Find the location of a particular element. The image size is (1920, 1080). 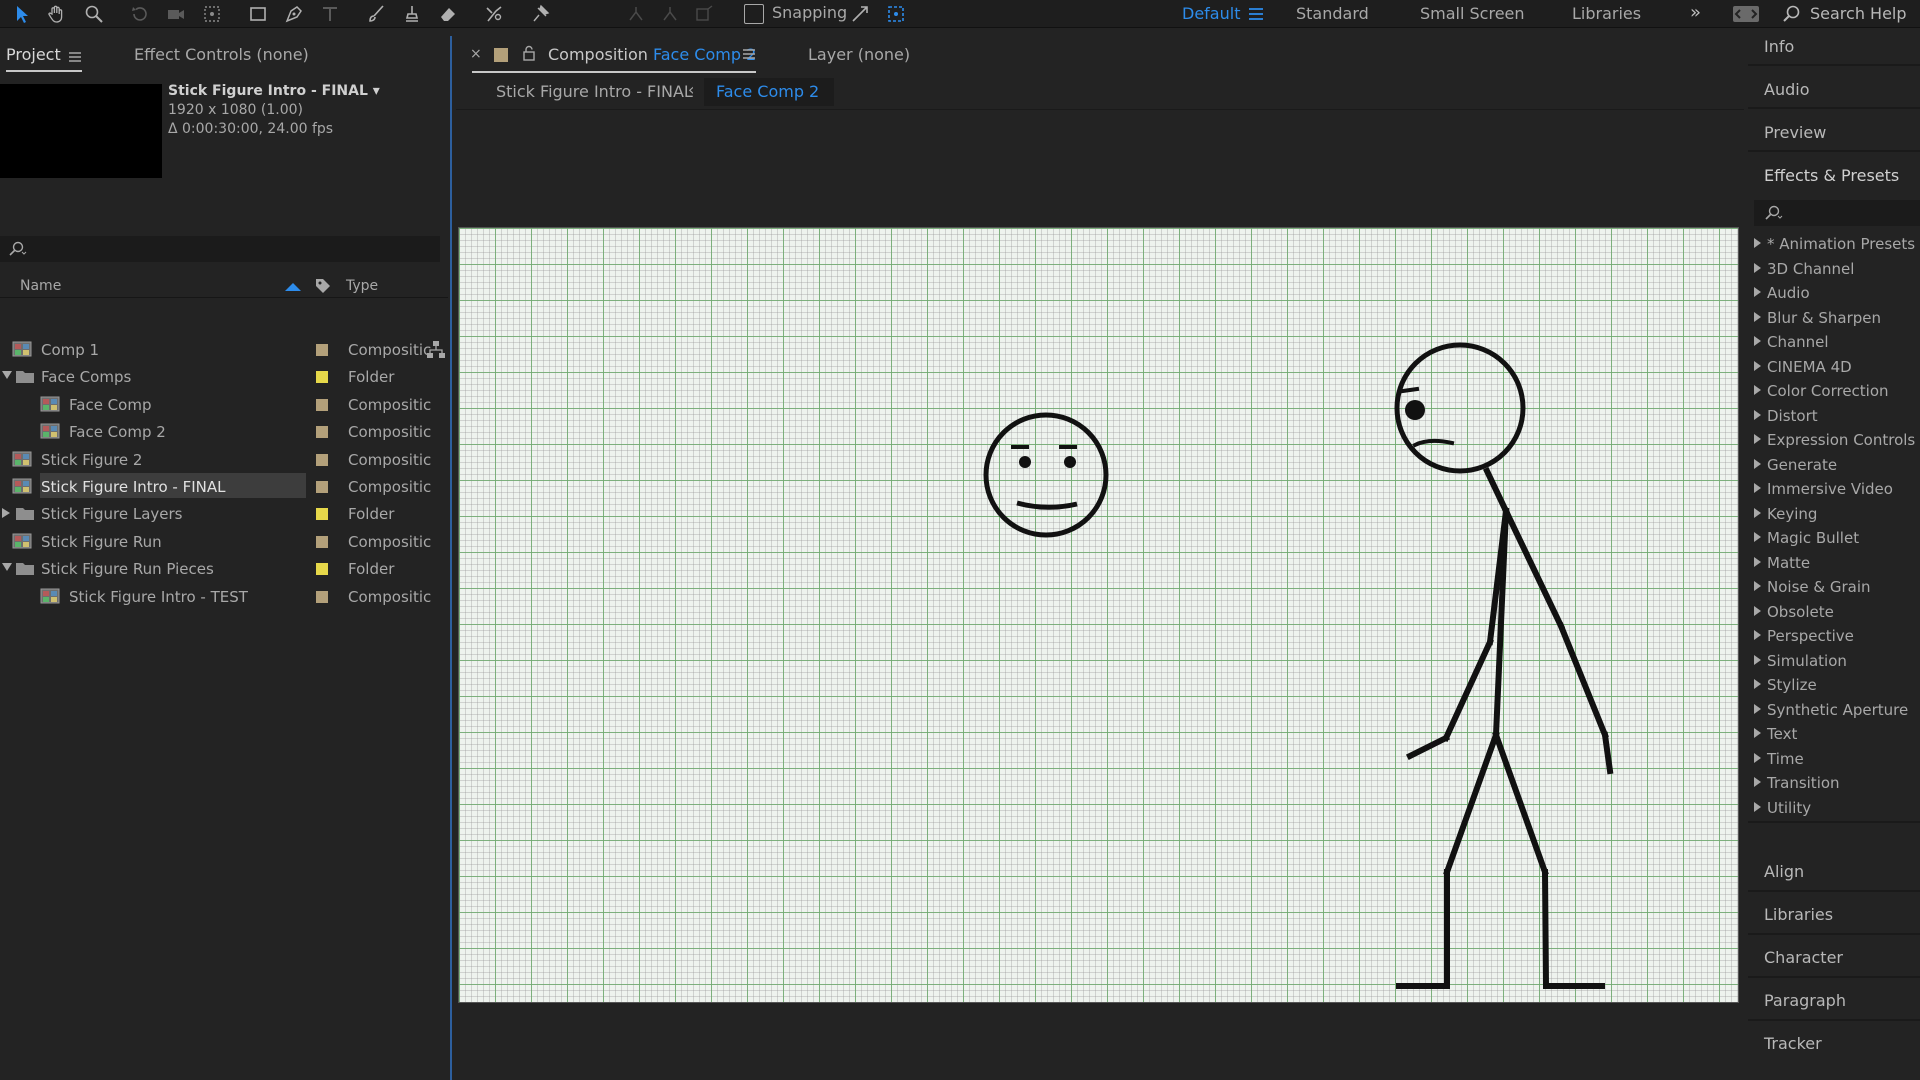

axis-local-icon is located at coordinates (636, 14).